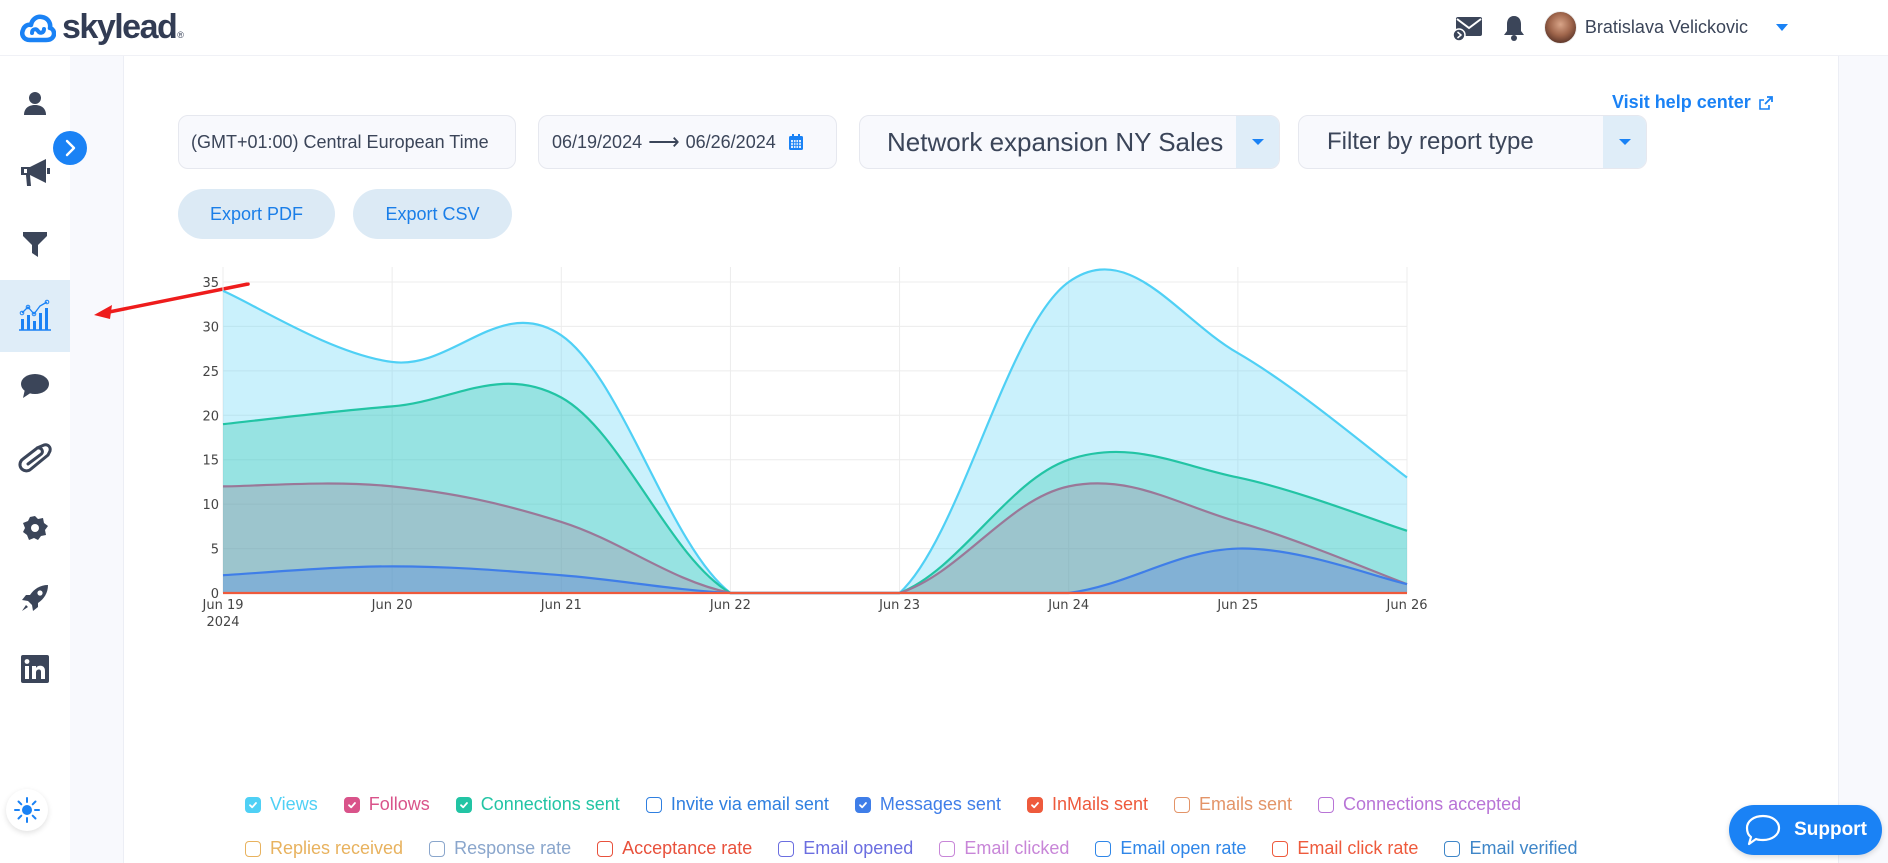  What do you see at coordinates (1087, 804) in the screenshot?
I see `legend-item-inmails-sent: InMails sent` at bounding box center [1087, 804].